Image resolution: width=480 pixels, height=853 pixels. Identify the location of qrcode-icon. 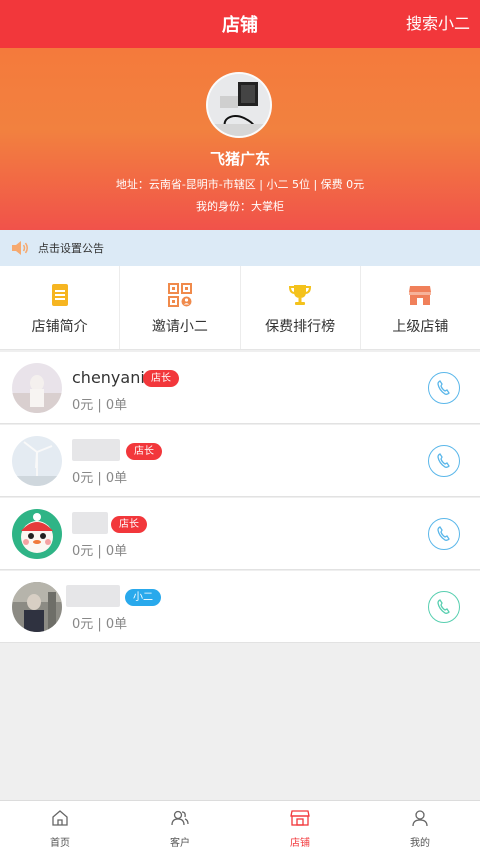
(179, 295).